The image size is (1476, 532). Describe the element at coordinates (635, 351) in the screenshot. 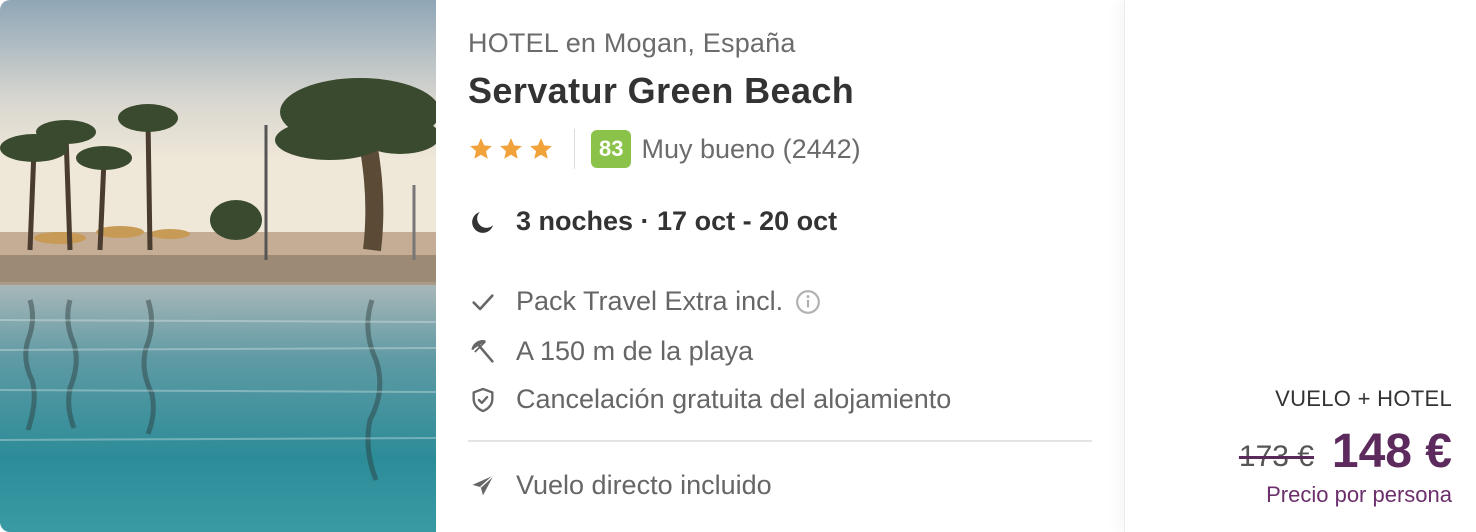

I see `feature-label: A 150 m de la playa` at that location.